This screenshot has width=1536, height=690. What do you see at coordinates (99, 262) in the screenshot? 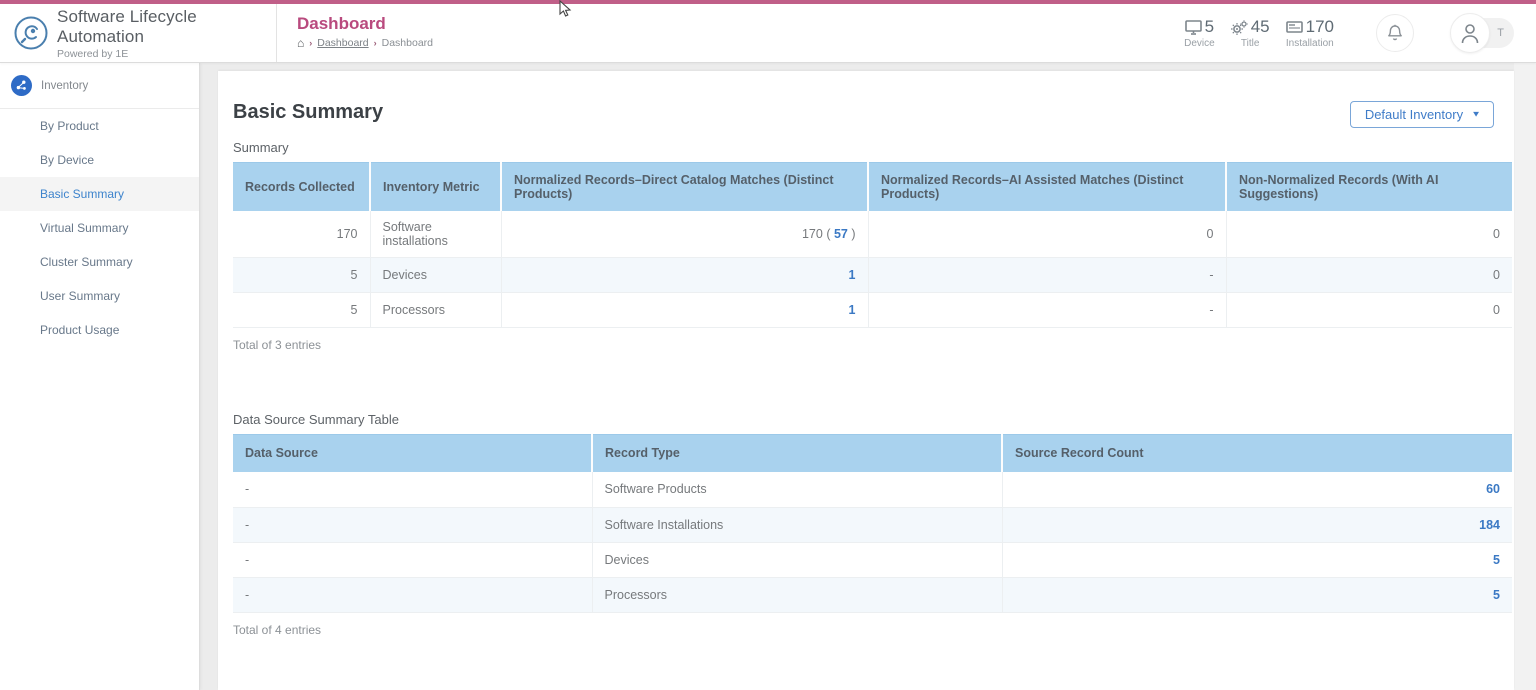
I see `sidebar-item-cluster-summary: Cluster Summary` at bounding box center [99, 262].